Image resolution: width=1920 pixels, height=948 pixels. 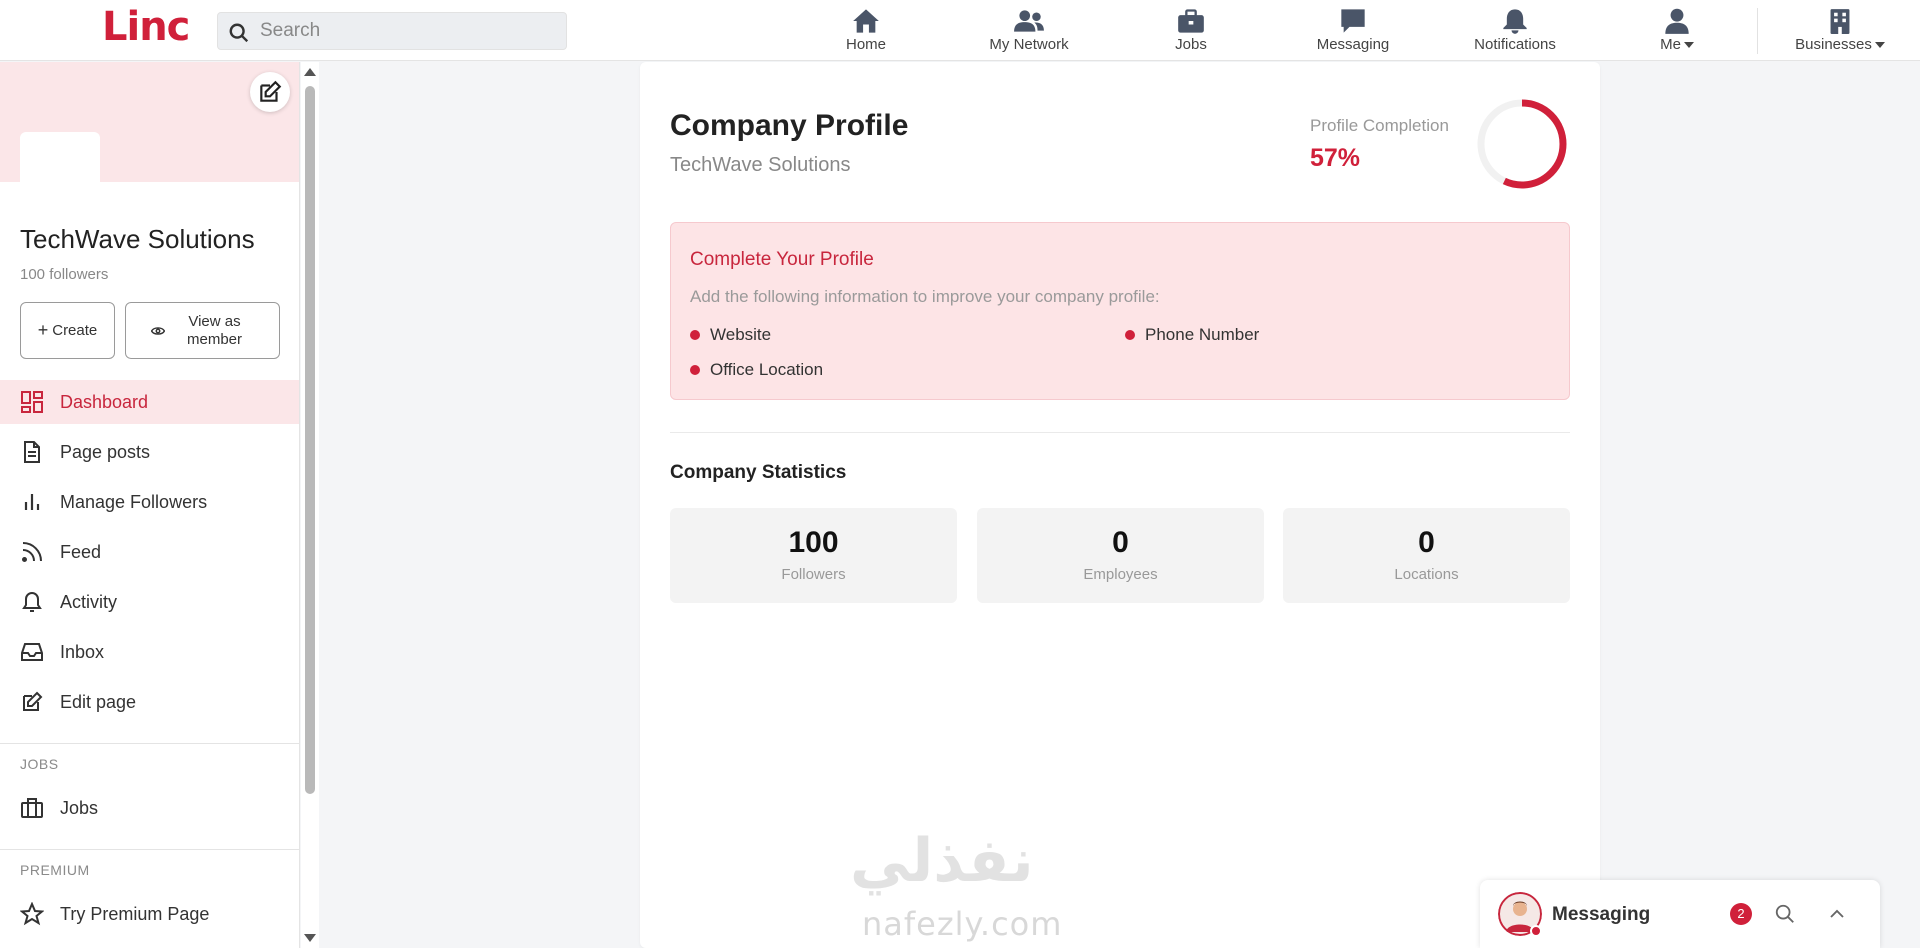 I want to click on user-icon, so click(x=1677, y=21).